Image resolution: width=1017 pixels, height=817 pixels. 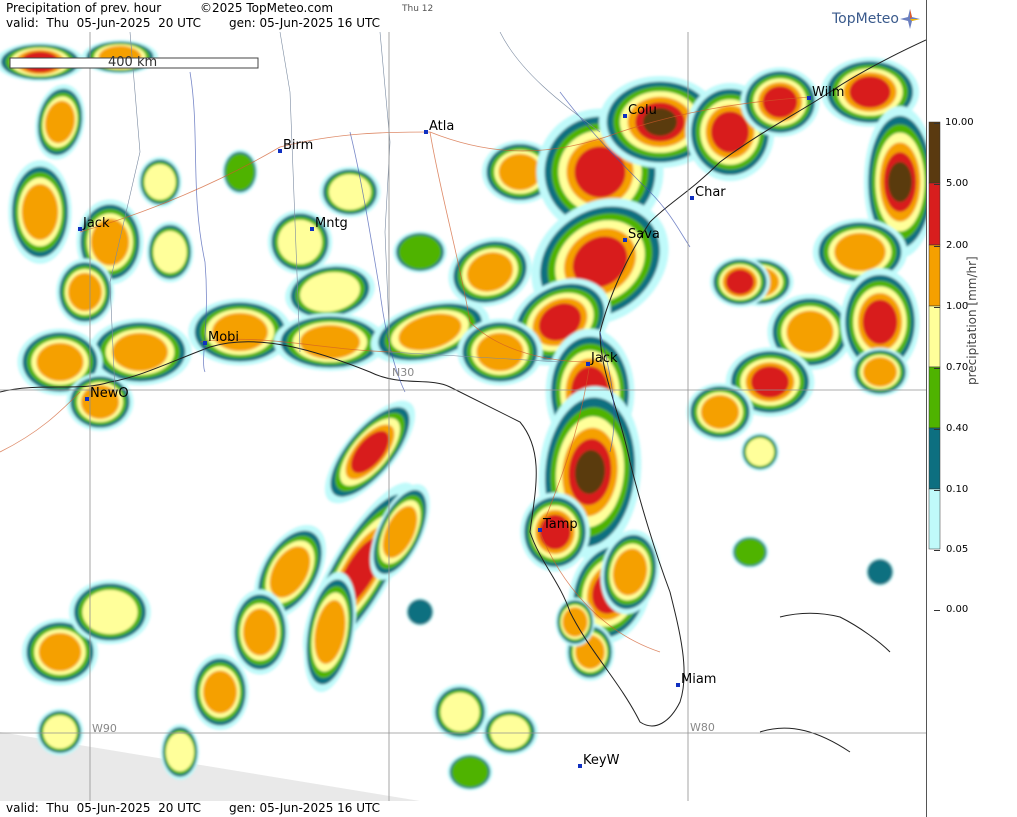 I want to click on legend-level-label: 10.00, so click(x=959, y=122).